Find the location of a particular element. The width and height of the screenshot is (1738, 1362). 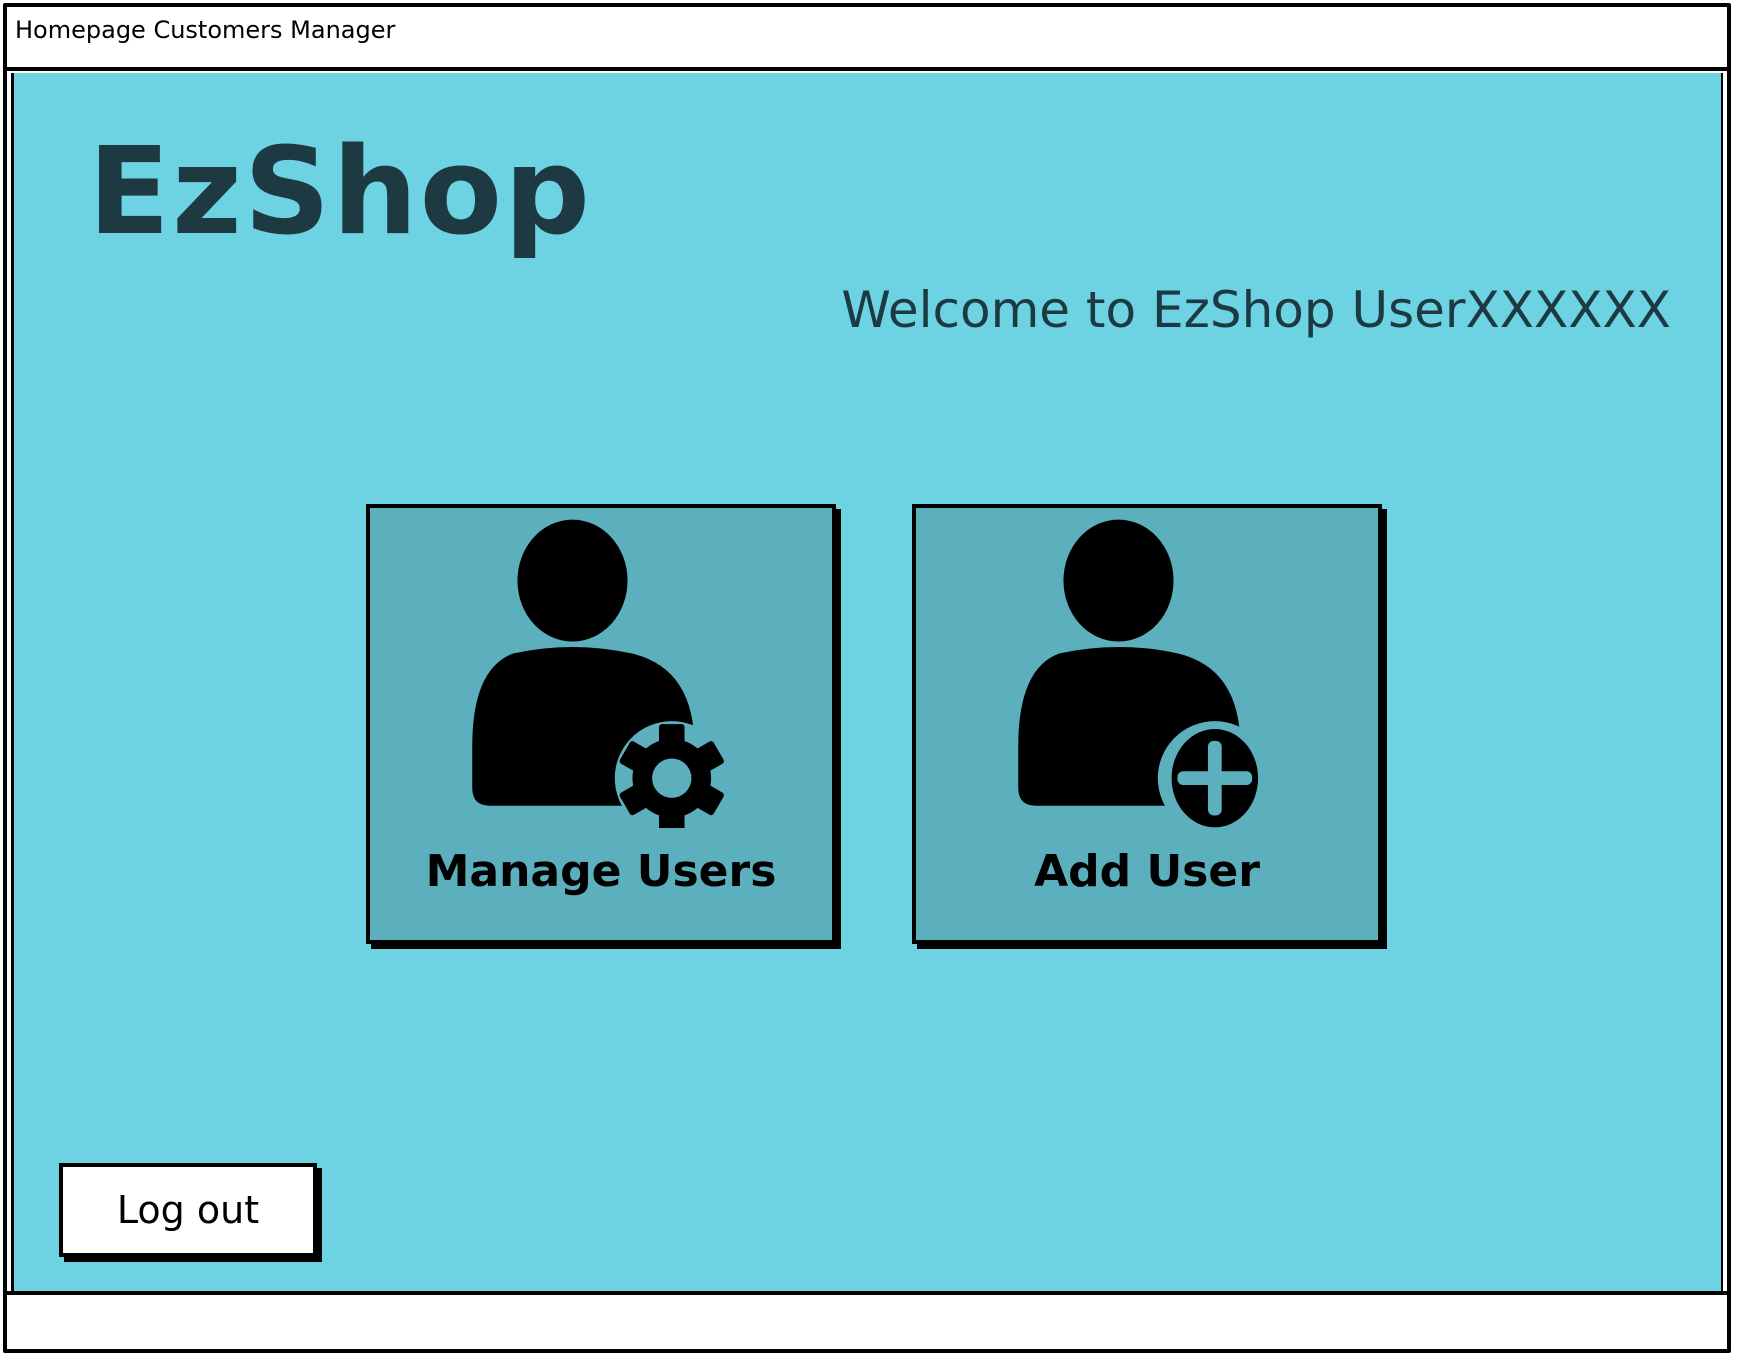

manage-users-button: Manage Users is located at coordinates (601, 724).